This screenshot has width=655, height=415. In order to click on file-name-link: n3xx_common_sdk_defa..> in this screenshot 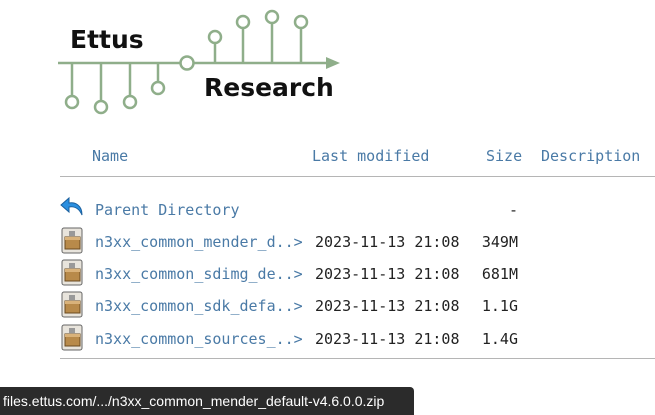, I will do `click(199, 306)`.